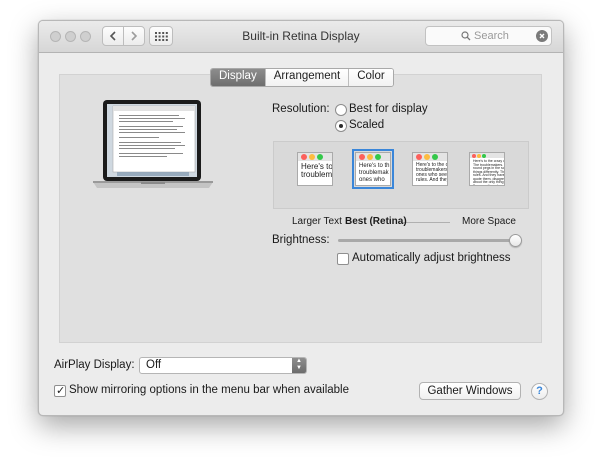 This screenshot has height=473, width=600. What do you see at coordinates (153, 144) in the screenshot?
I see `laptop-icon` at bounding box center [153, 144].